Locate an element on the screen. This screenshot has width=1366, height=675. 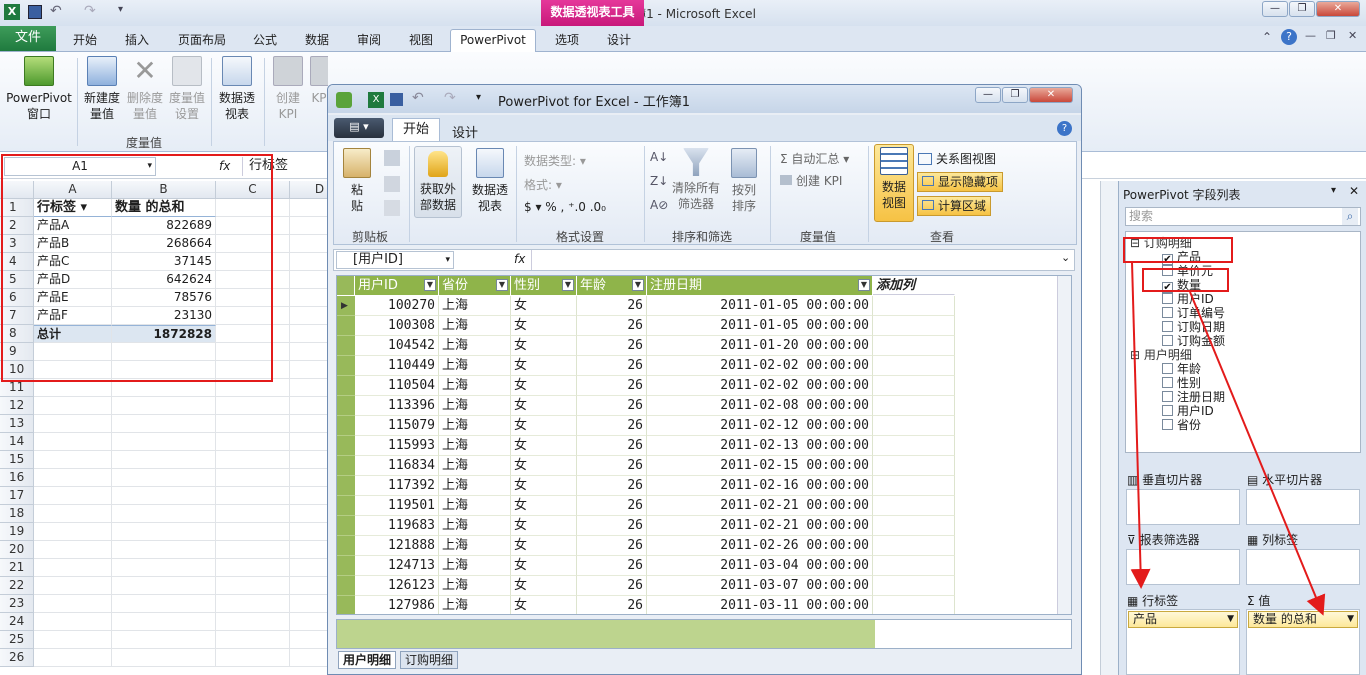
field-search-input: 搜索 ⌕ is located at coordinates (1243, 216).